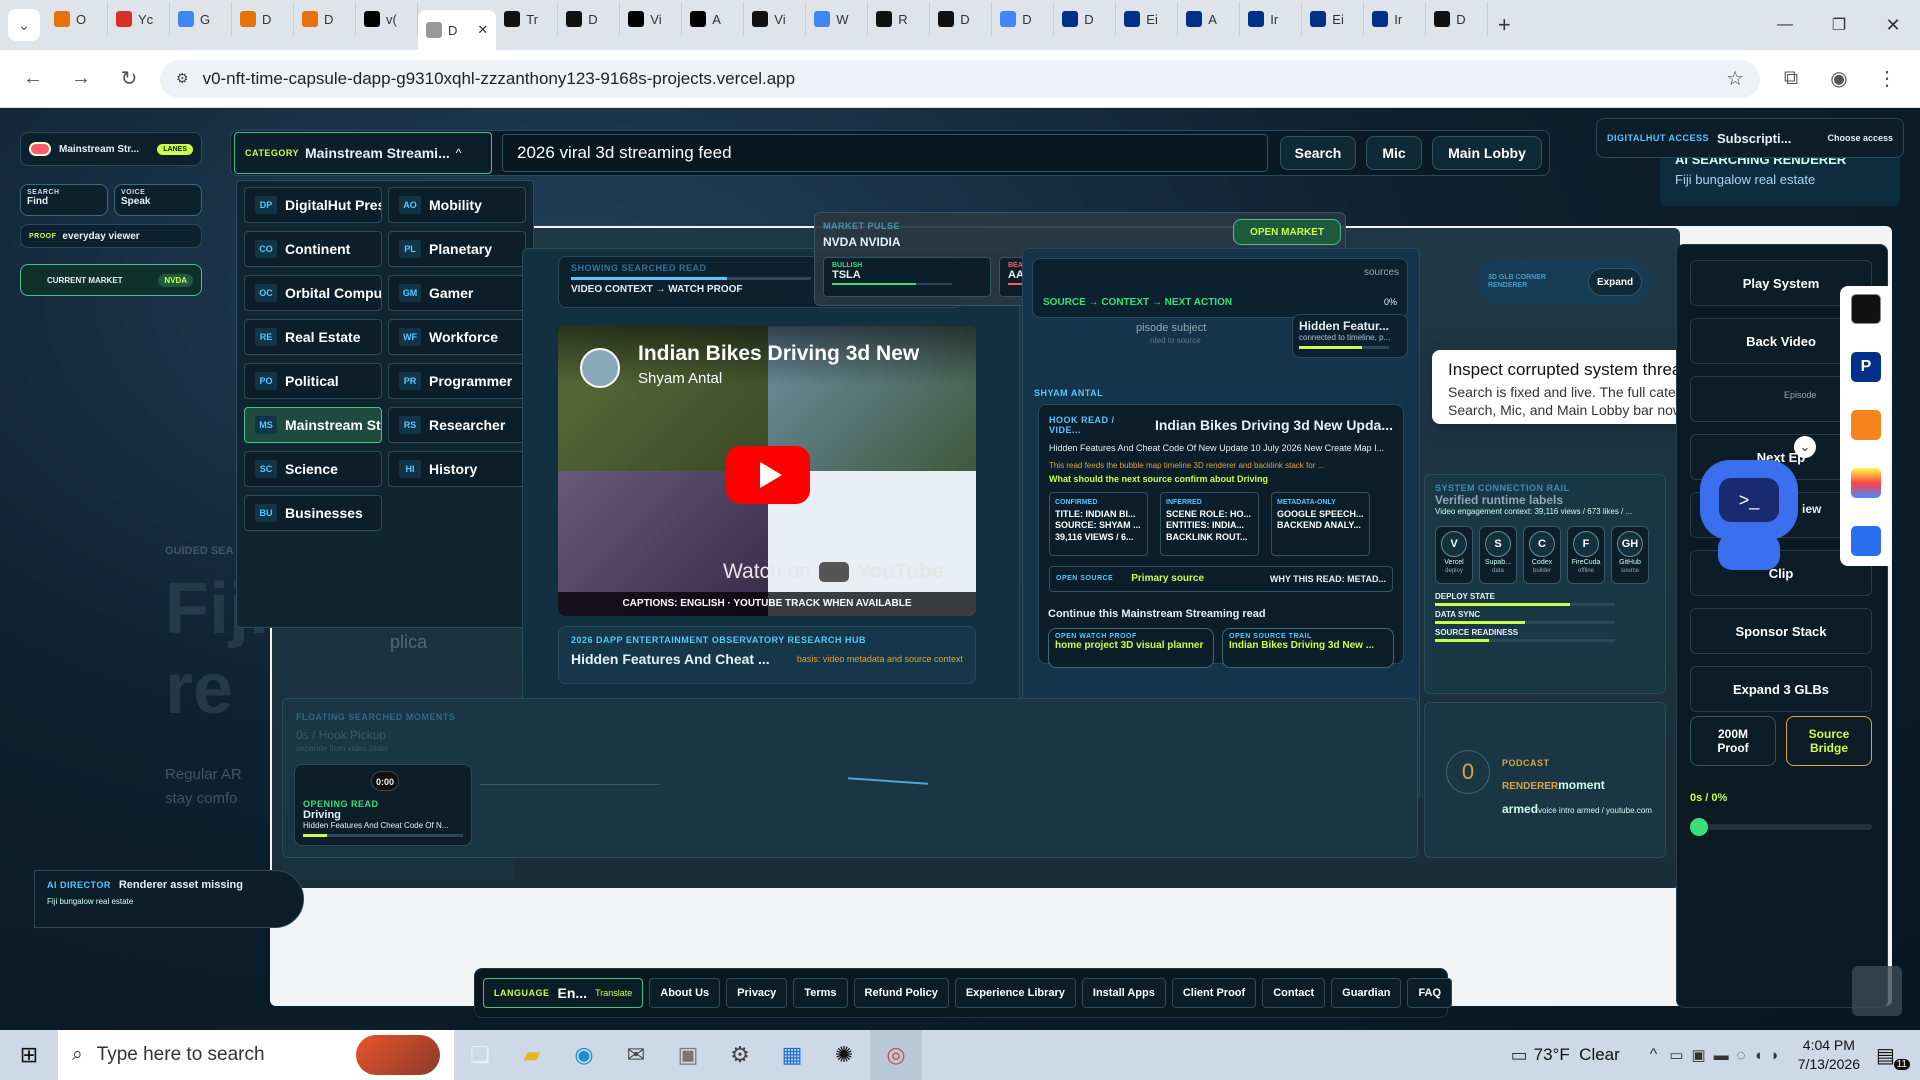  Describe the element at coordinates (1519, 1055) in the screenshot. I see `weather-icon: ▭` at that location.